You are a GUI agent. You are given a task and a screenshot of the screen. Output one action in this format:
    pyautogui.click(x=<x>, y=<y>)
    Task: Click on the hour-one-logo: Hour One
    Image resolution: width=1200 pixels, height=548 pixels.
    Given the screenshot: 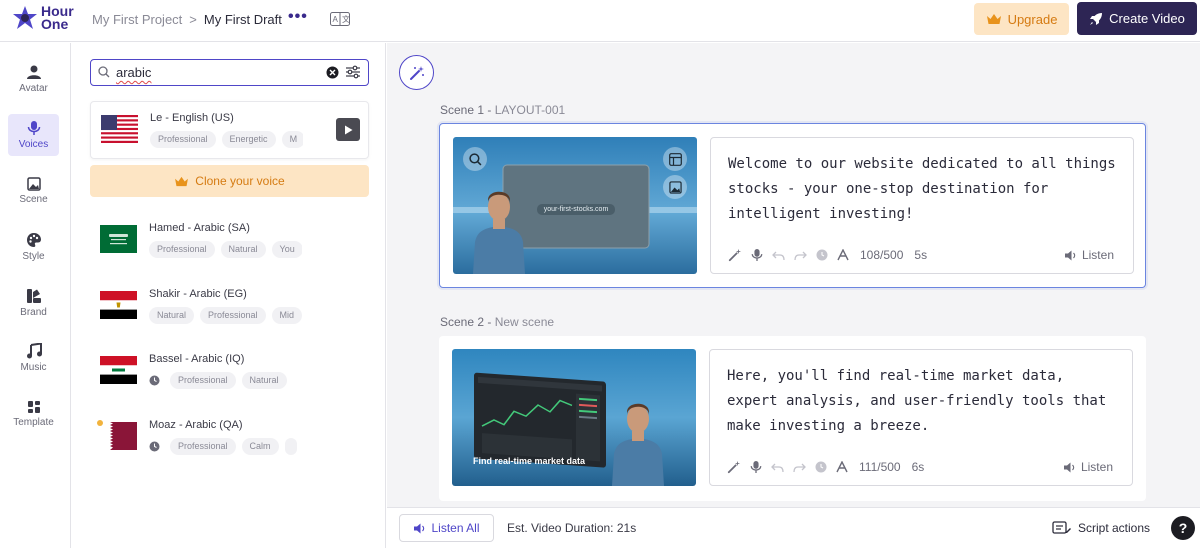 What is the action you would take?
    pyautogui.click(x=43, y=18)
    